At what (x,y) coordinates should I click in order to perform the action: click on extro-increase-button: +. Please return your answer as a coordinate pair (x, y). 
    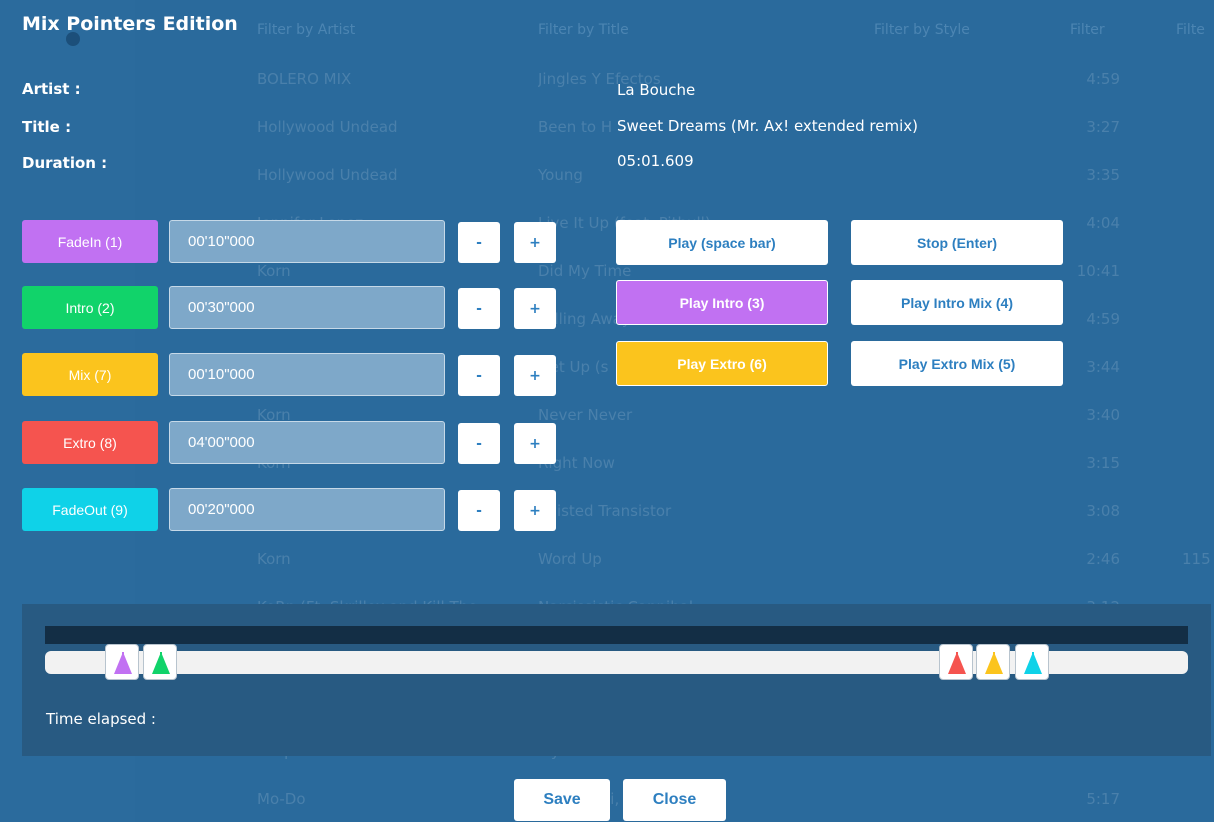
    Looking at the image, I should click on (535, 443).